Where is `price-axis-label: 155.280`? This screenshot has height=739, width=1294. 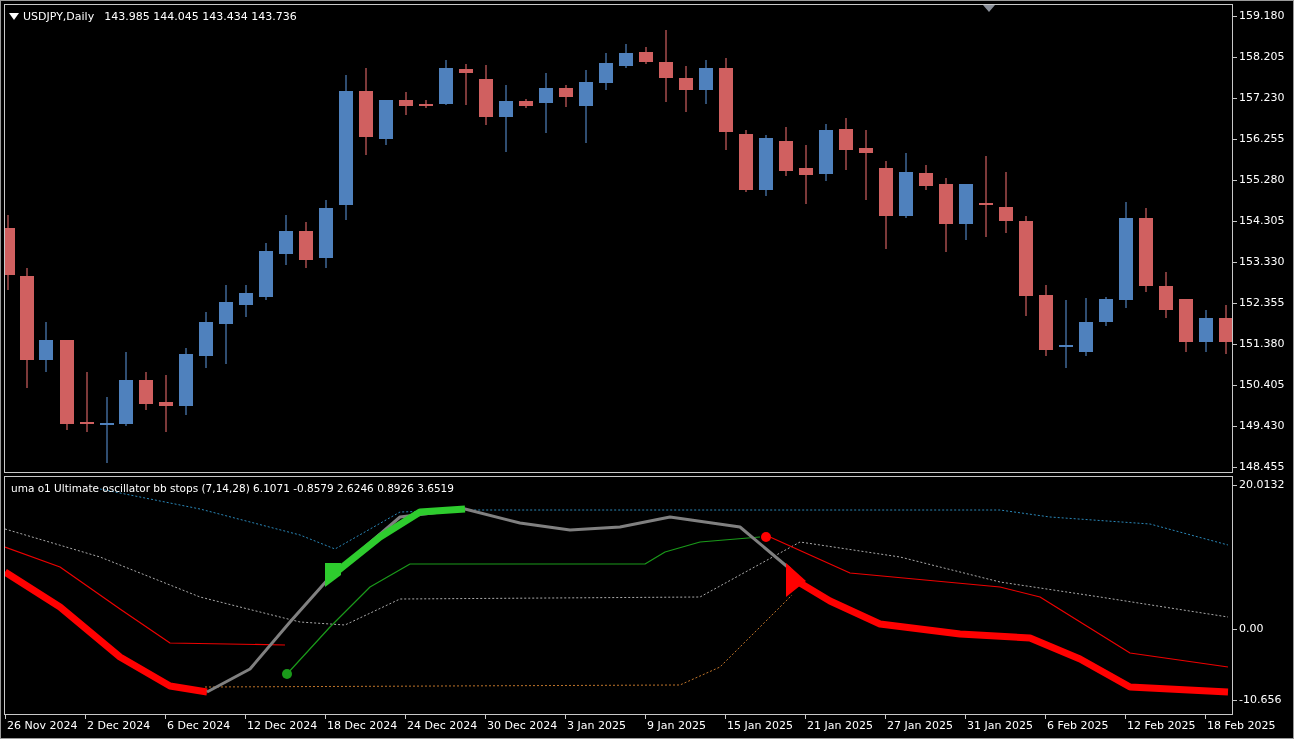 price-axis-label: 155.280 is located at coordinates (1262, 180).